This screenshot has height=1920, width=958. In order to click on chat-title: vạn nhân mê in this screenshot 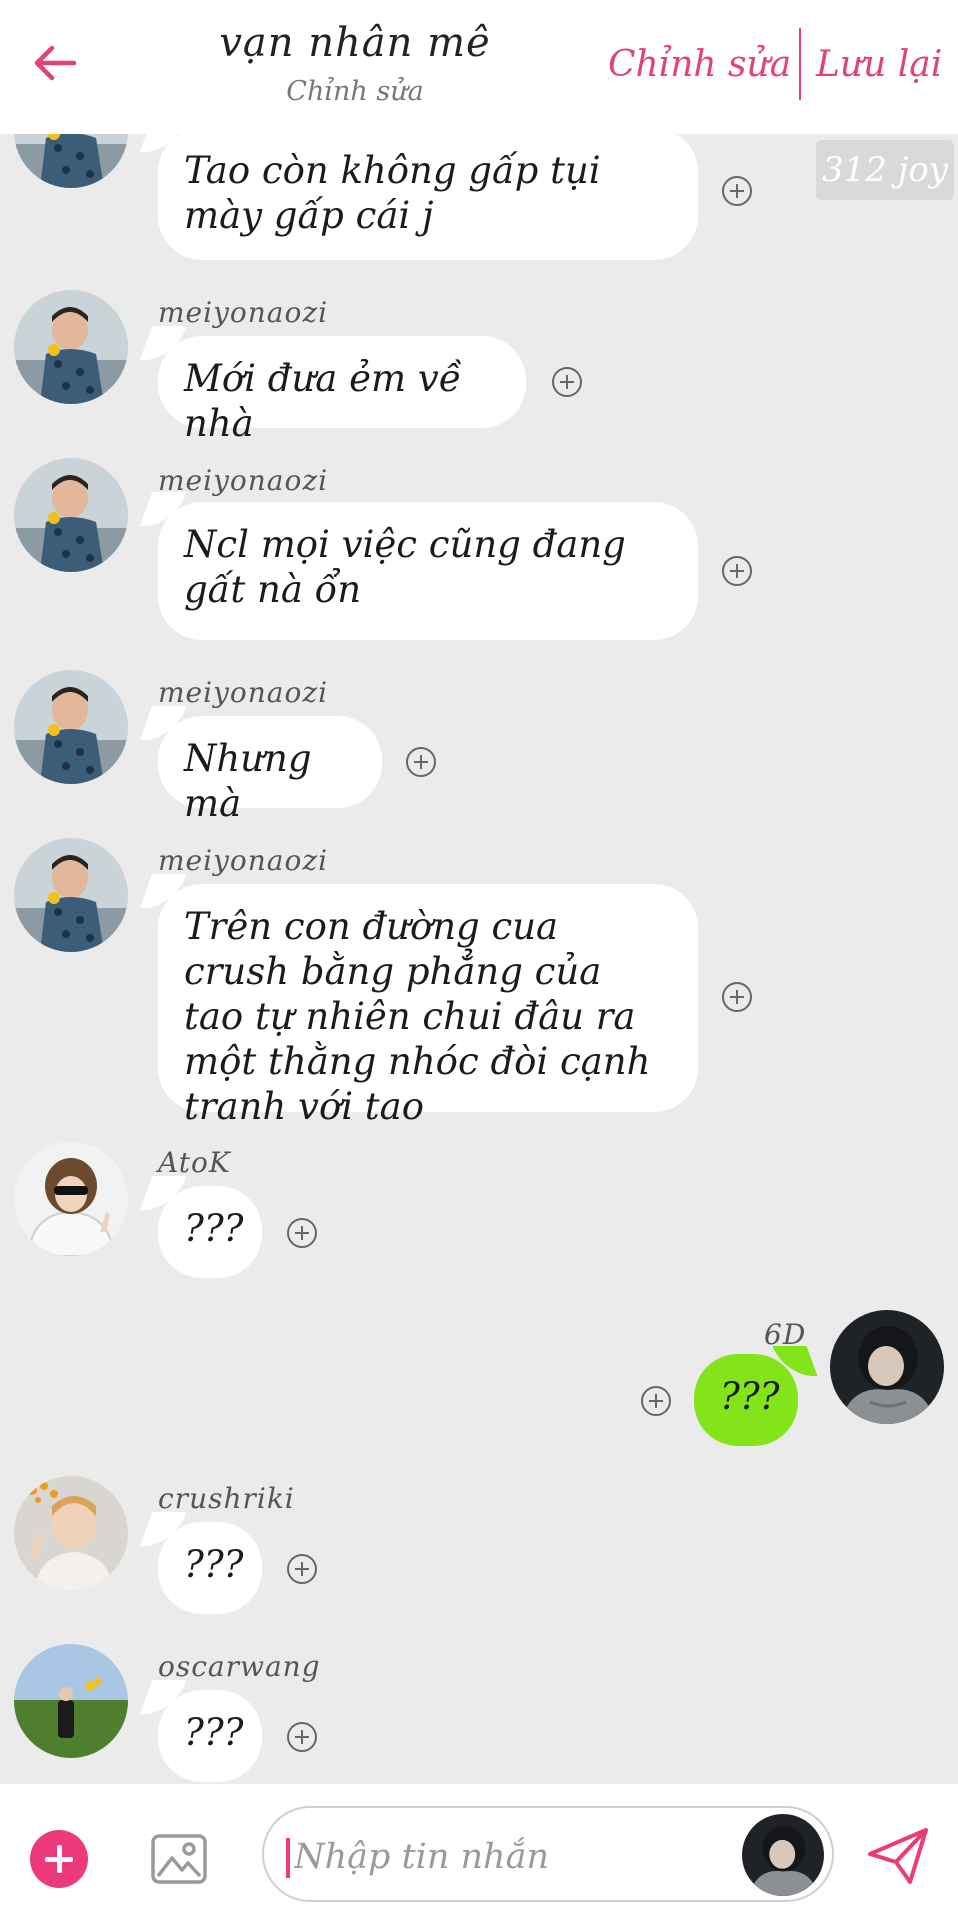, I will do `click(355, 43)`.